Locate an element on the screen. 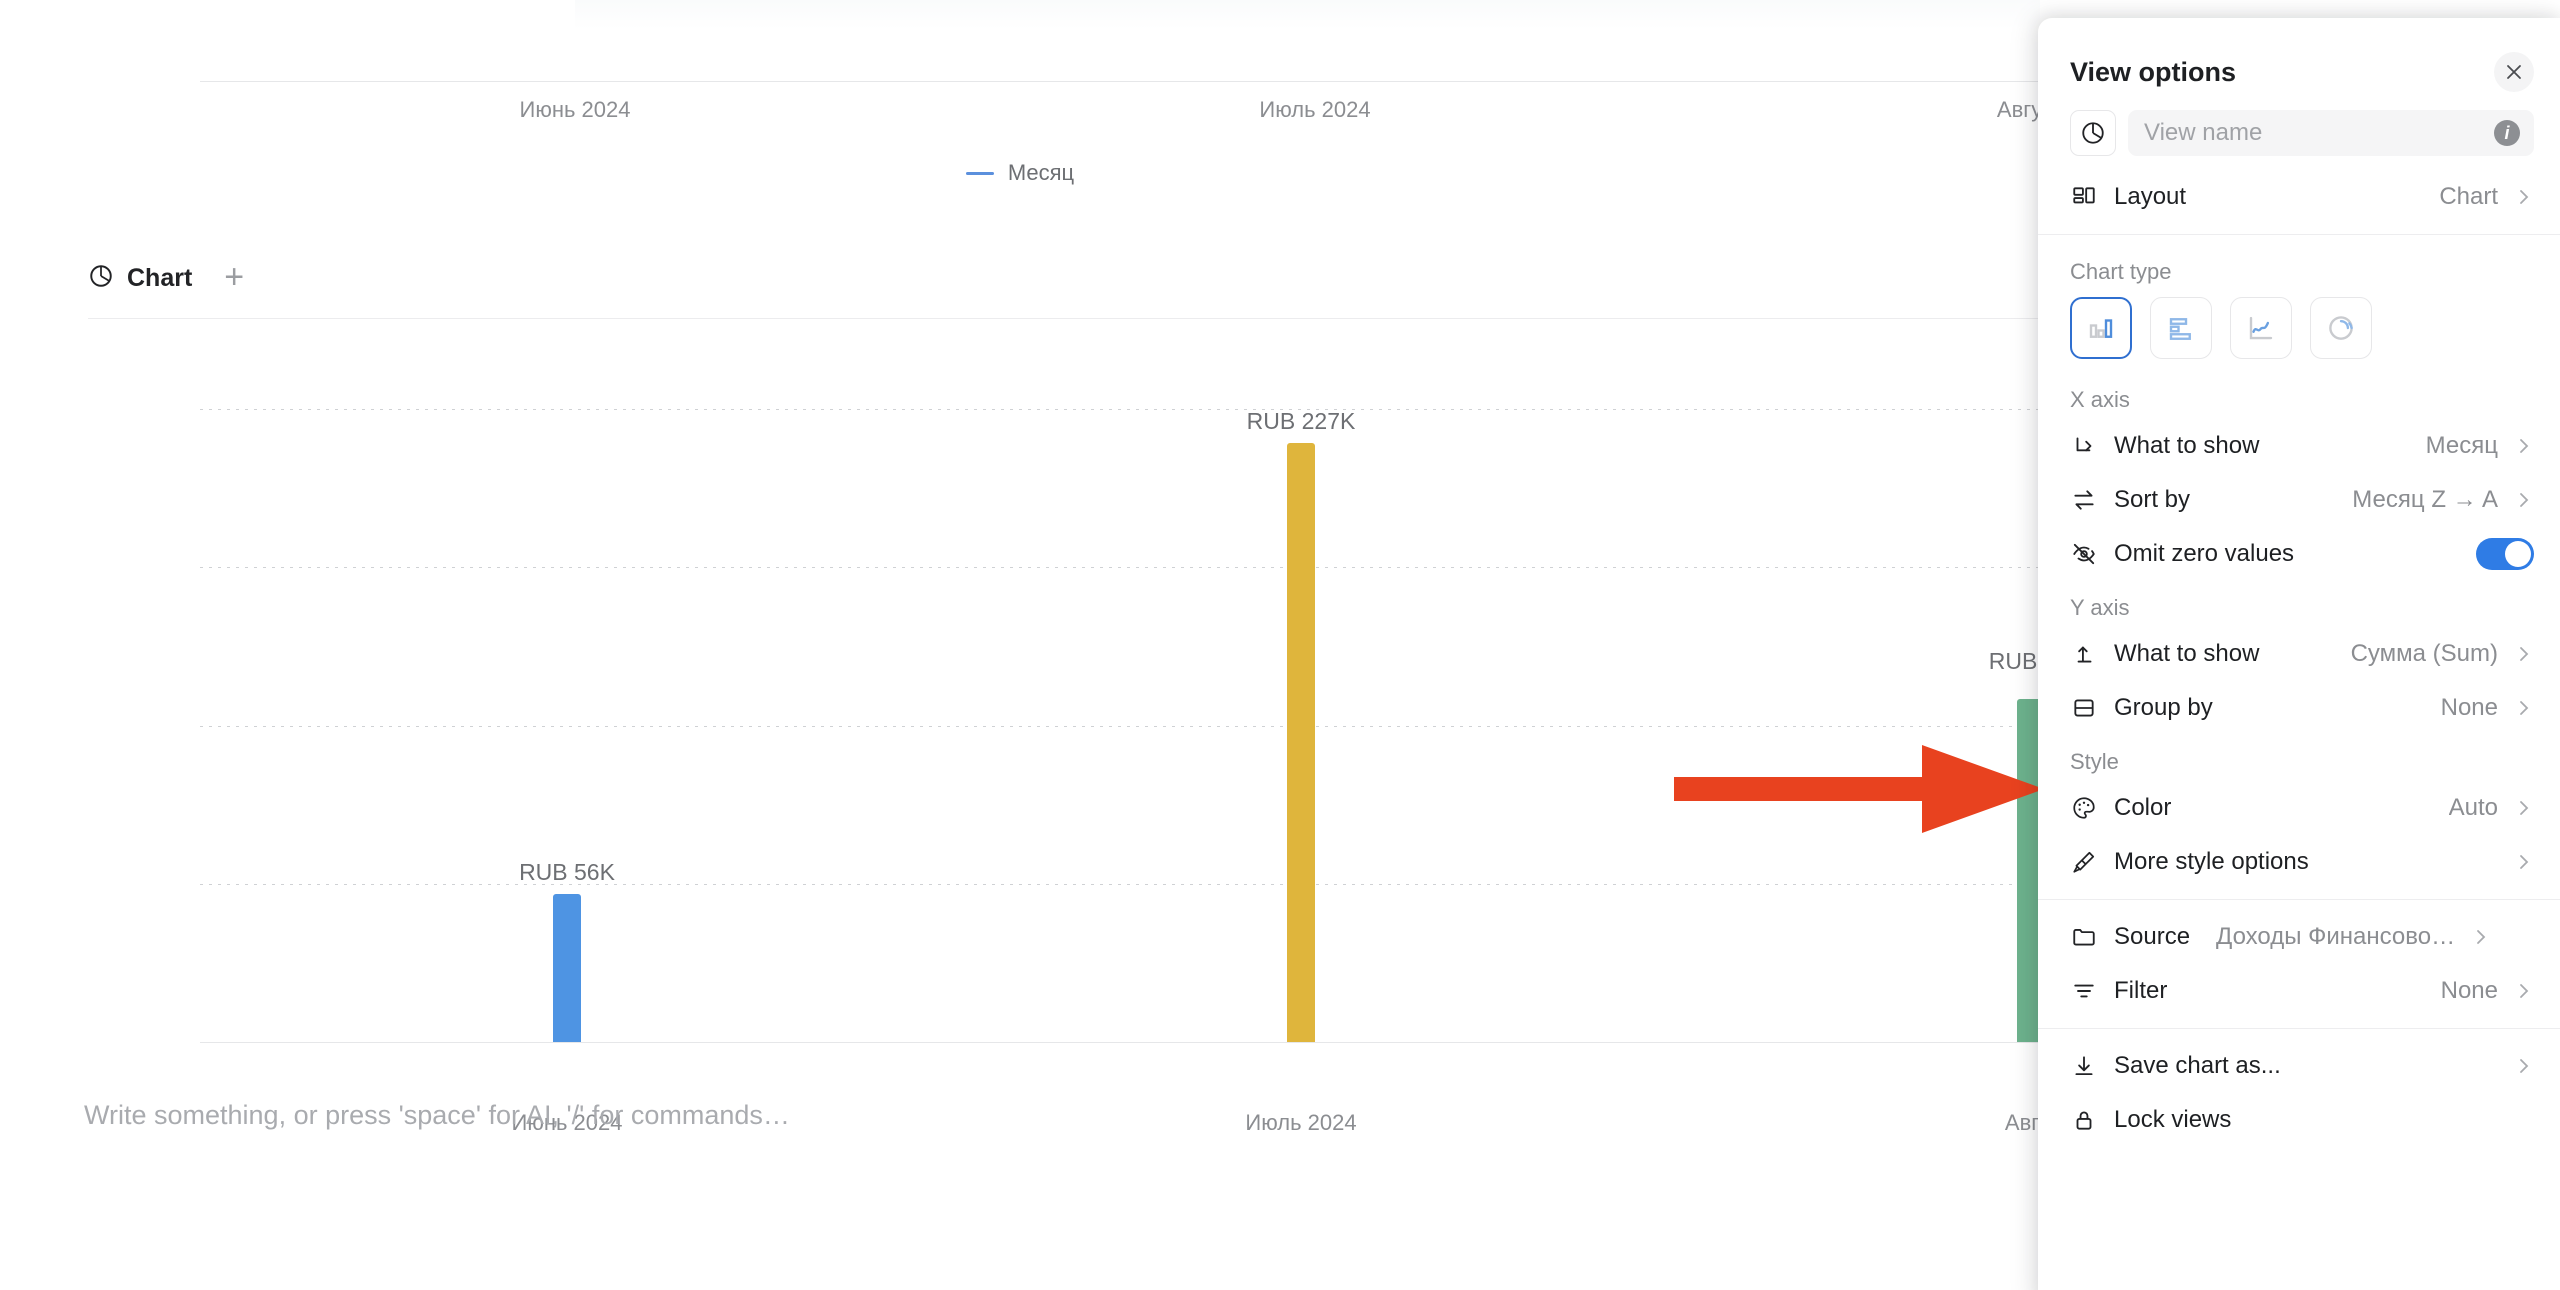  red-arrow is located at coordinates (1859, 789).